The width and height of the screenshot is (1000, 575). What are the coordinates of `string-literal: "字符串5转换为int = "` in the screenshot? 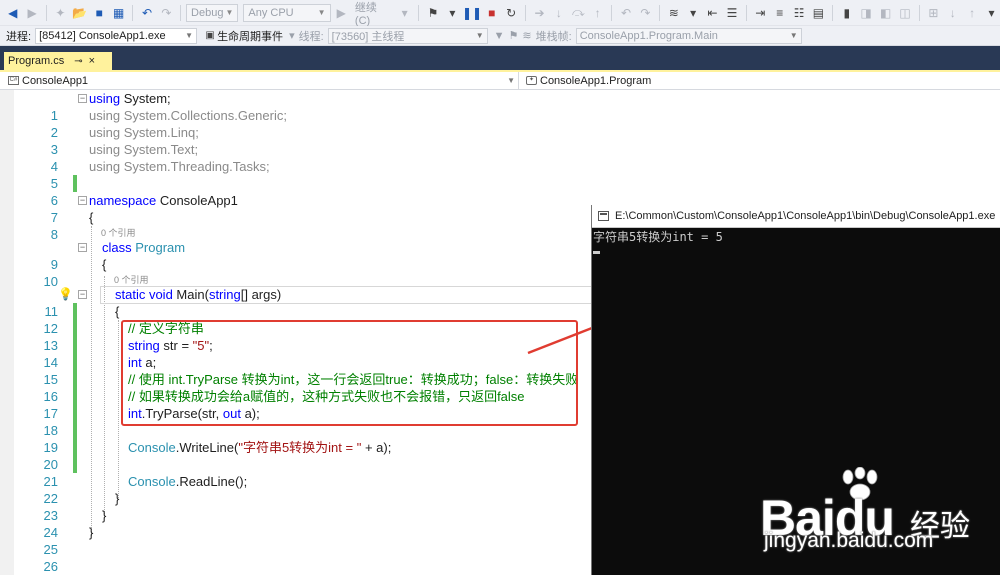 It's located at (300, 447).